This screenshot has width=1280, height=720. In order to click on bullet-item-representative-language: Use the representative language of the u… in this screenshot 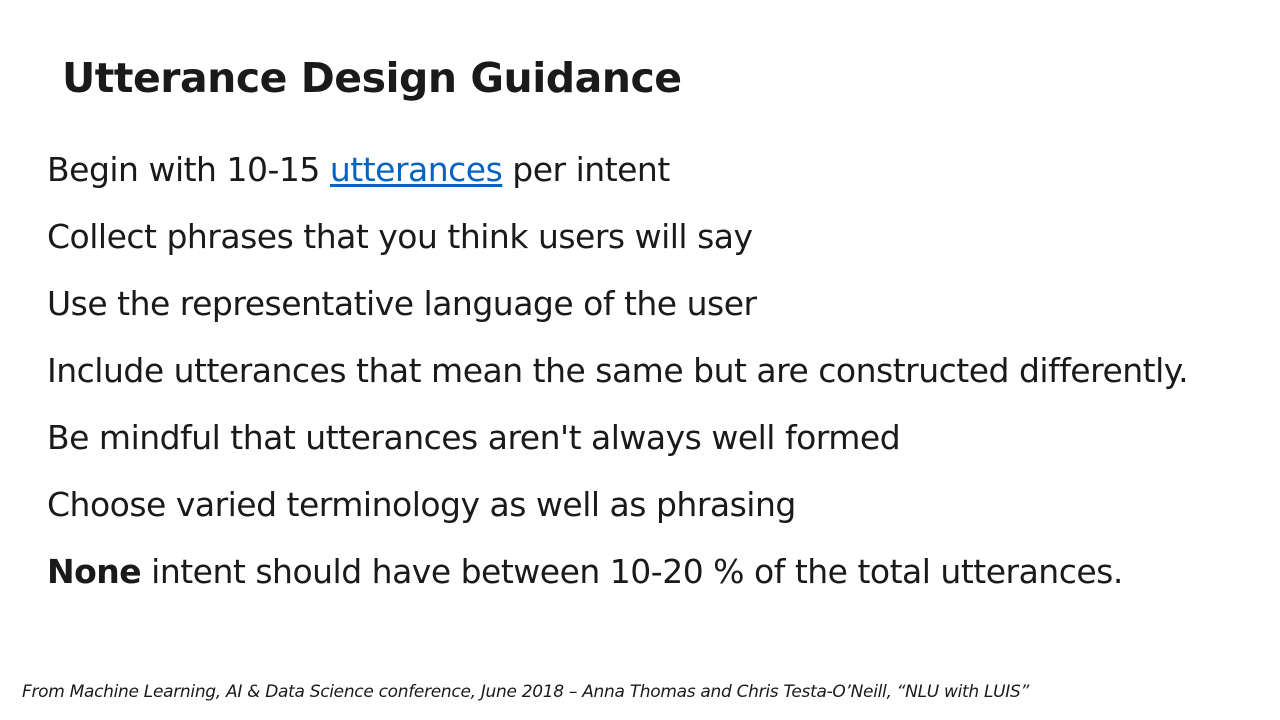, I will do `click(617, 309)`.